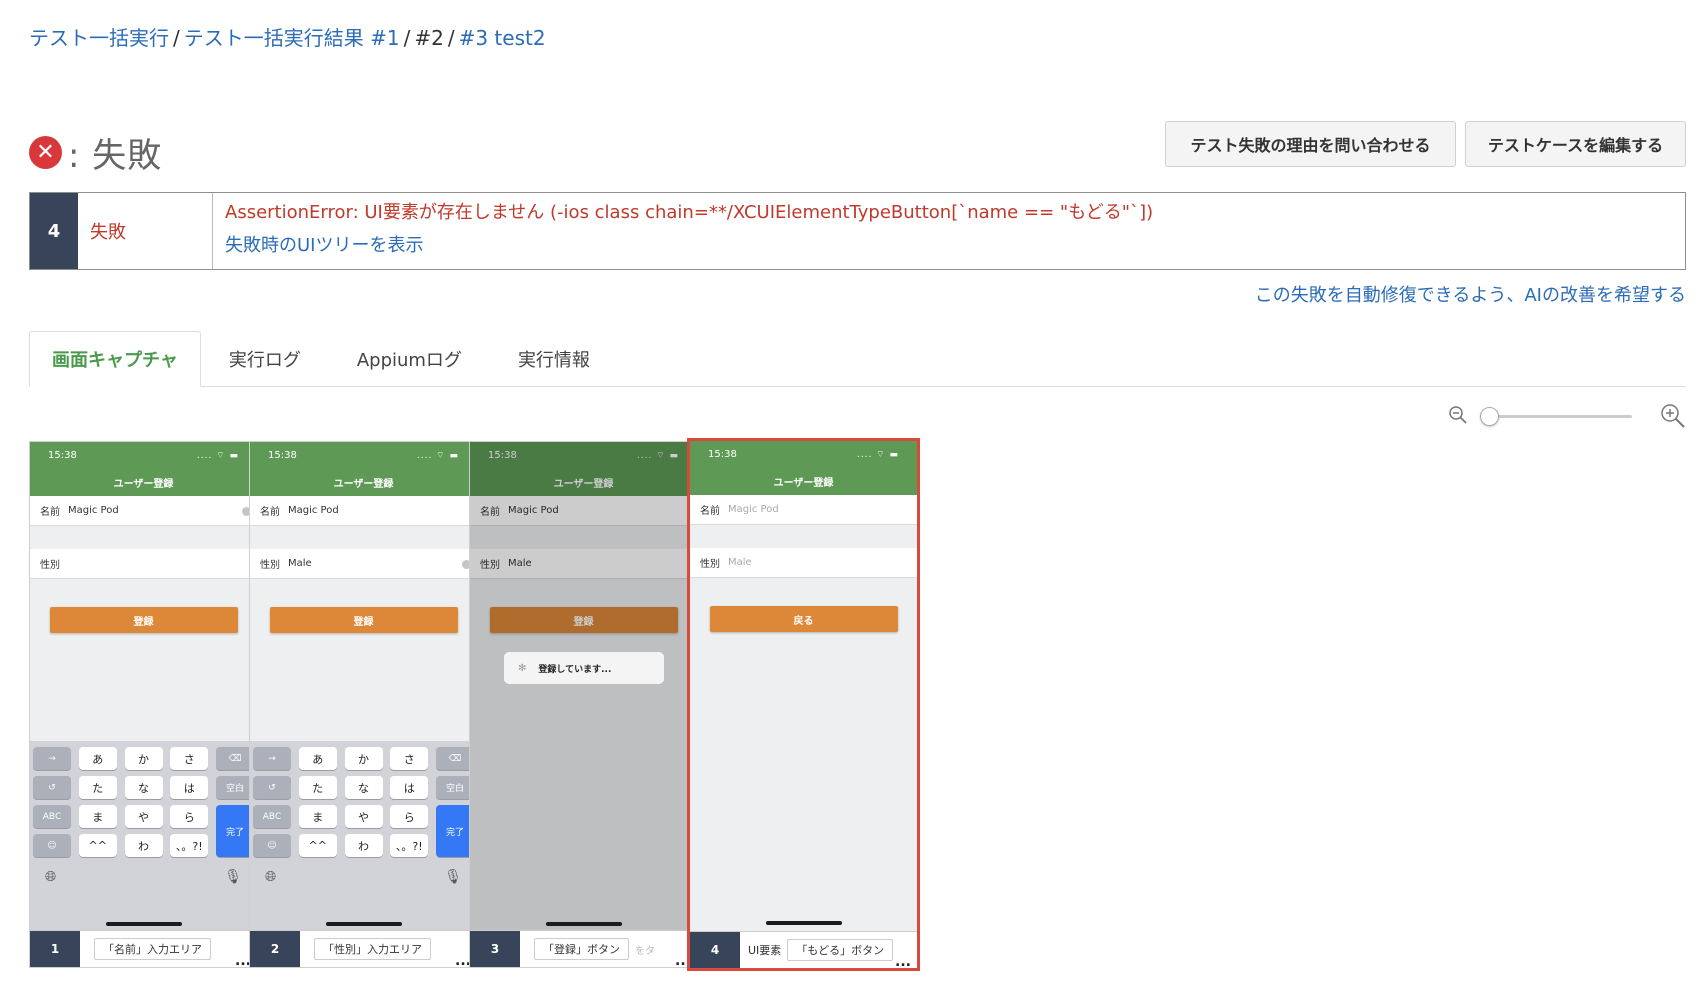 The image size is (1700, 988). Describe the element at coordinates (1489, 416) in the screenshot. I see `zoom-slider-handle` at that location.